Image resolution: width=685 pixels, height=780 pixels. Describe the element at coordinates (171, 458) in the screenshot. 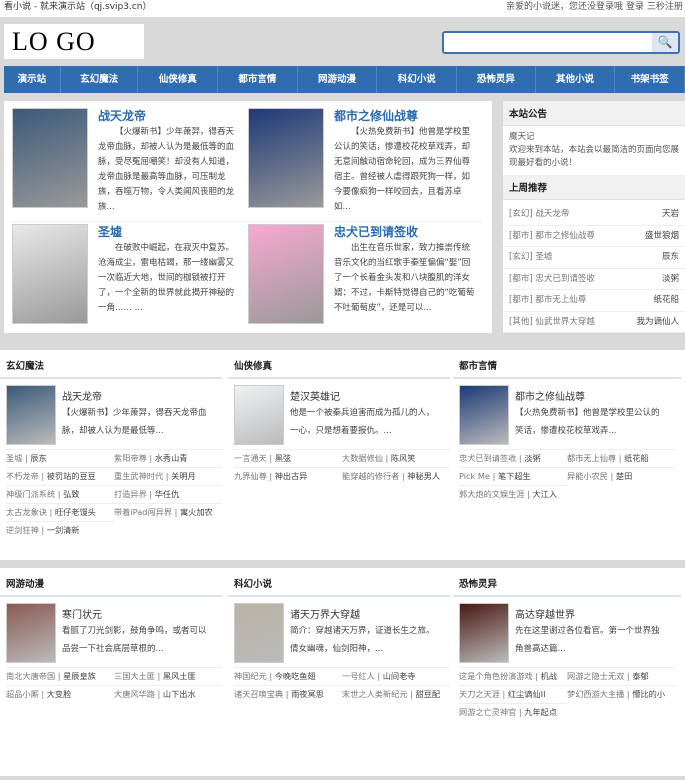

I see `link-author: 水秀山青` at that location.